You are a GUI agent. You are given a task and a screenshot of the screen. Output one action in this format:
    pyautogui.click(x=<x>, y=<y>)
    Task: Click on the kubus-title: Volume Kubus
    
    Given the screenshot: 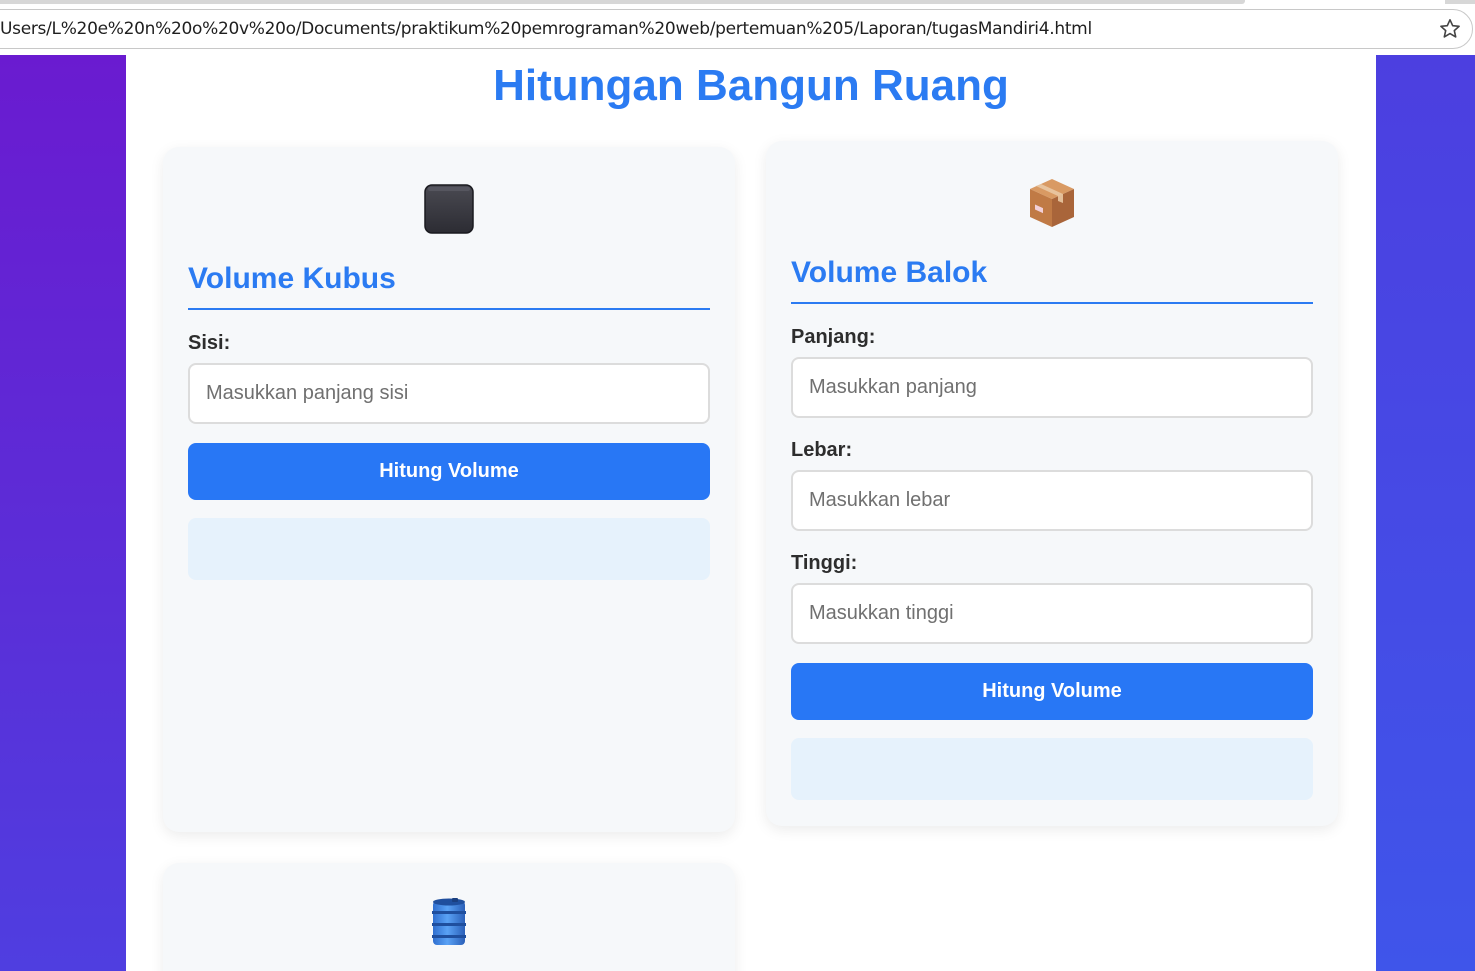 What is the action you would take?
    pyautogui.click(x=449, y=286)
    